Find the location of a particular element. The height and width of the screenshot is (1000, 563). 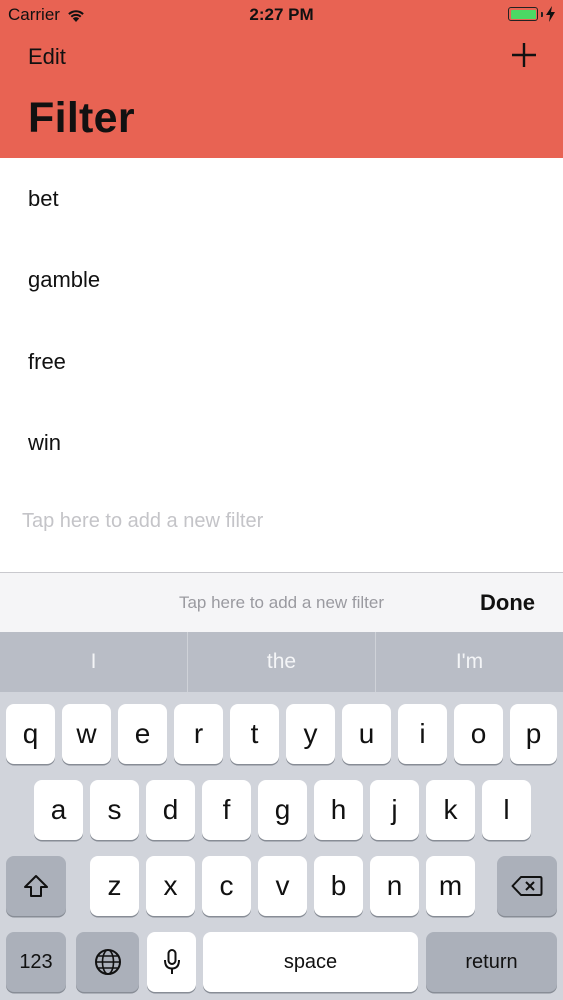

plus-icon is located at coordinates (524, 55).